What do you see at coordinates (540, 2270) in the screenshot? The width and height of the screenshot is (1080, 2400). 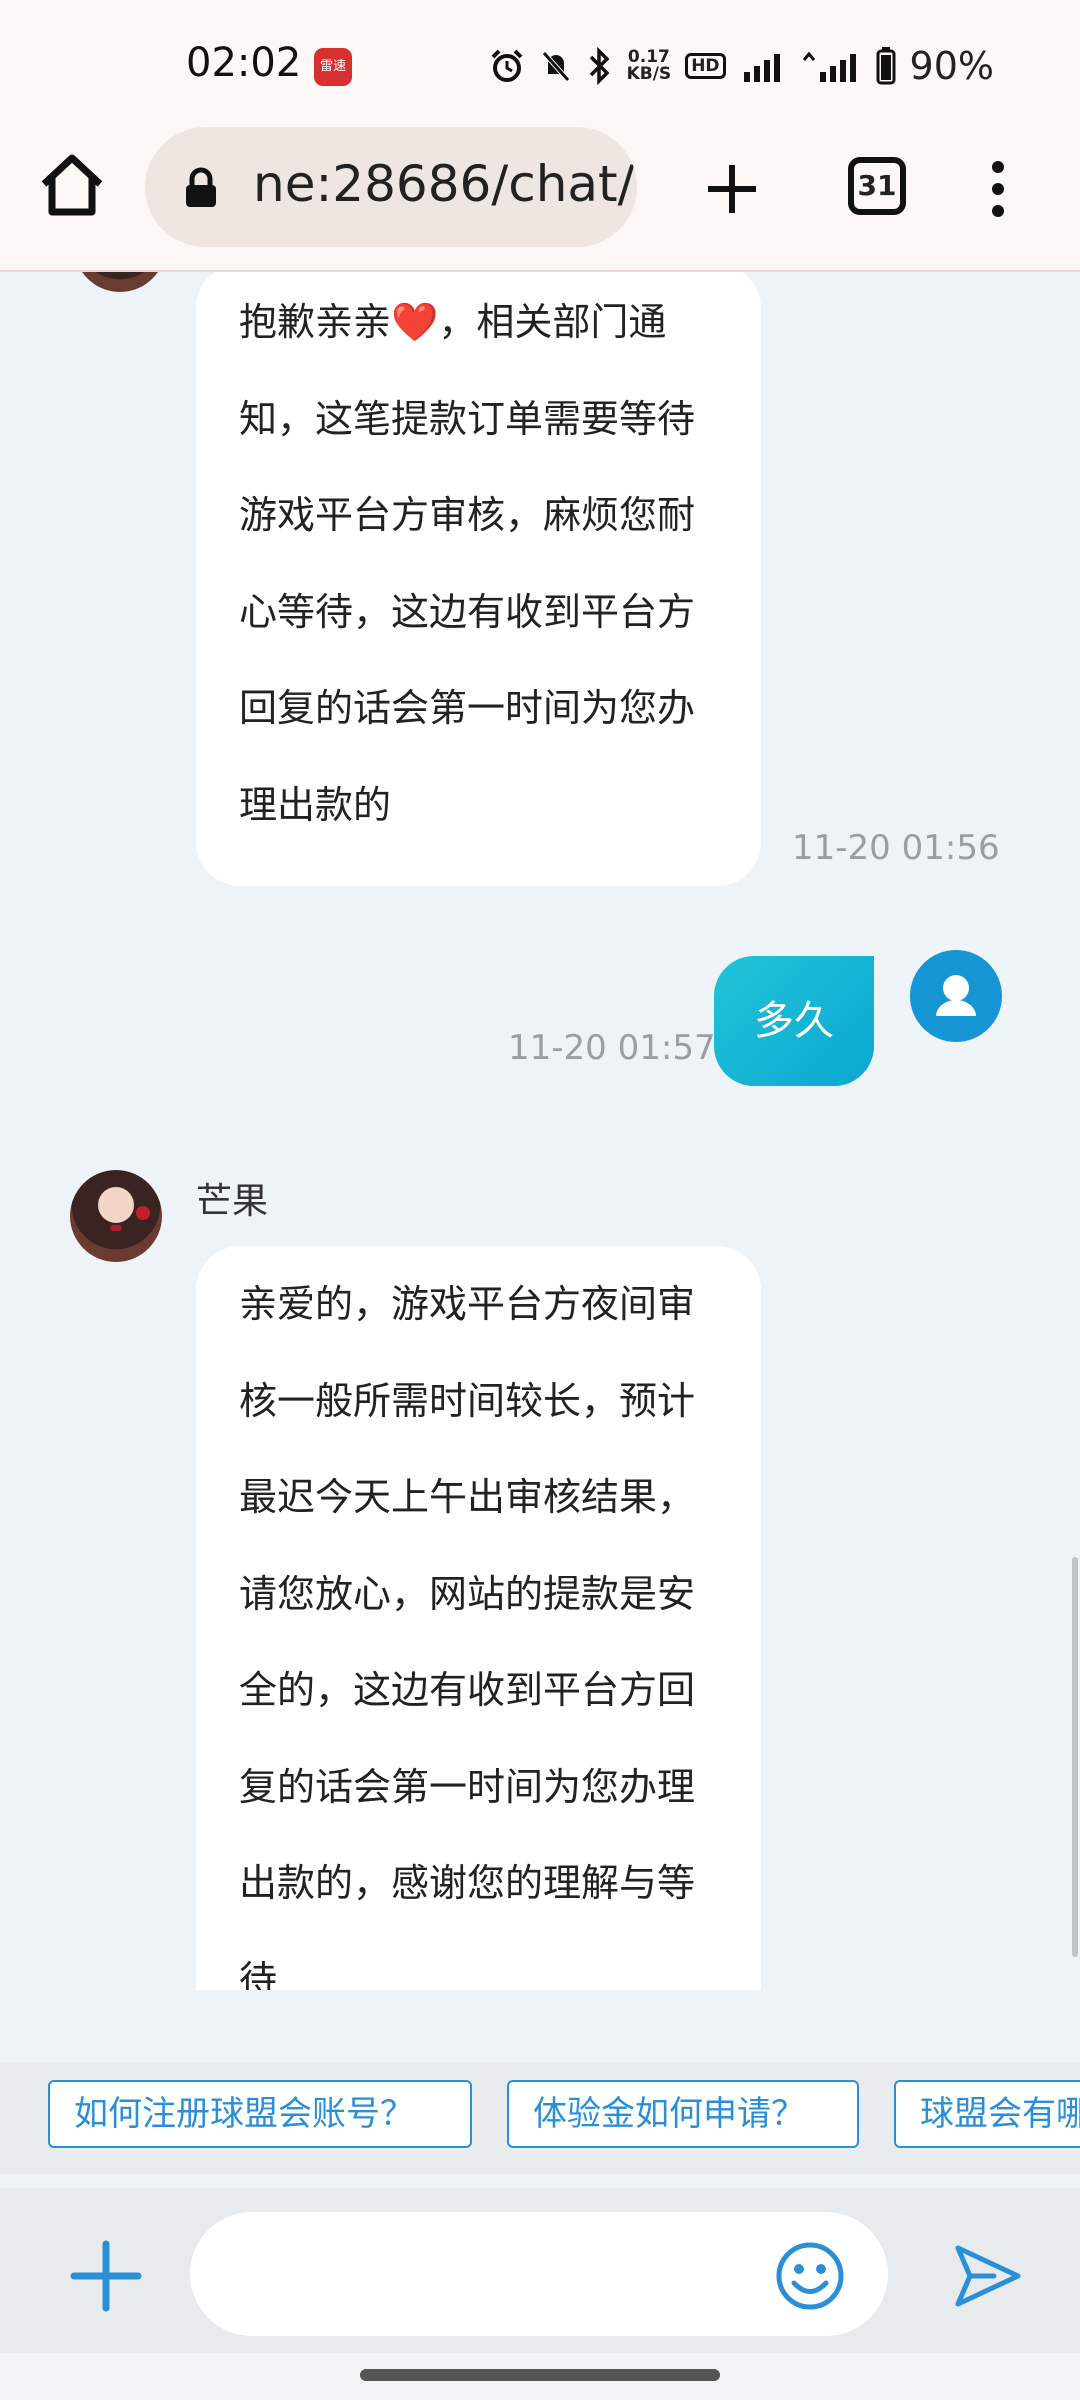 I see `message-input-bar` at bounding box center [540, 2270].